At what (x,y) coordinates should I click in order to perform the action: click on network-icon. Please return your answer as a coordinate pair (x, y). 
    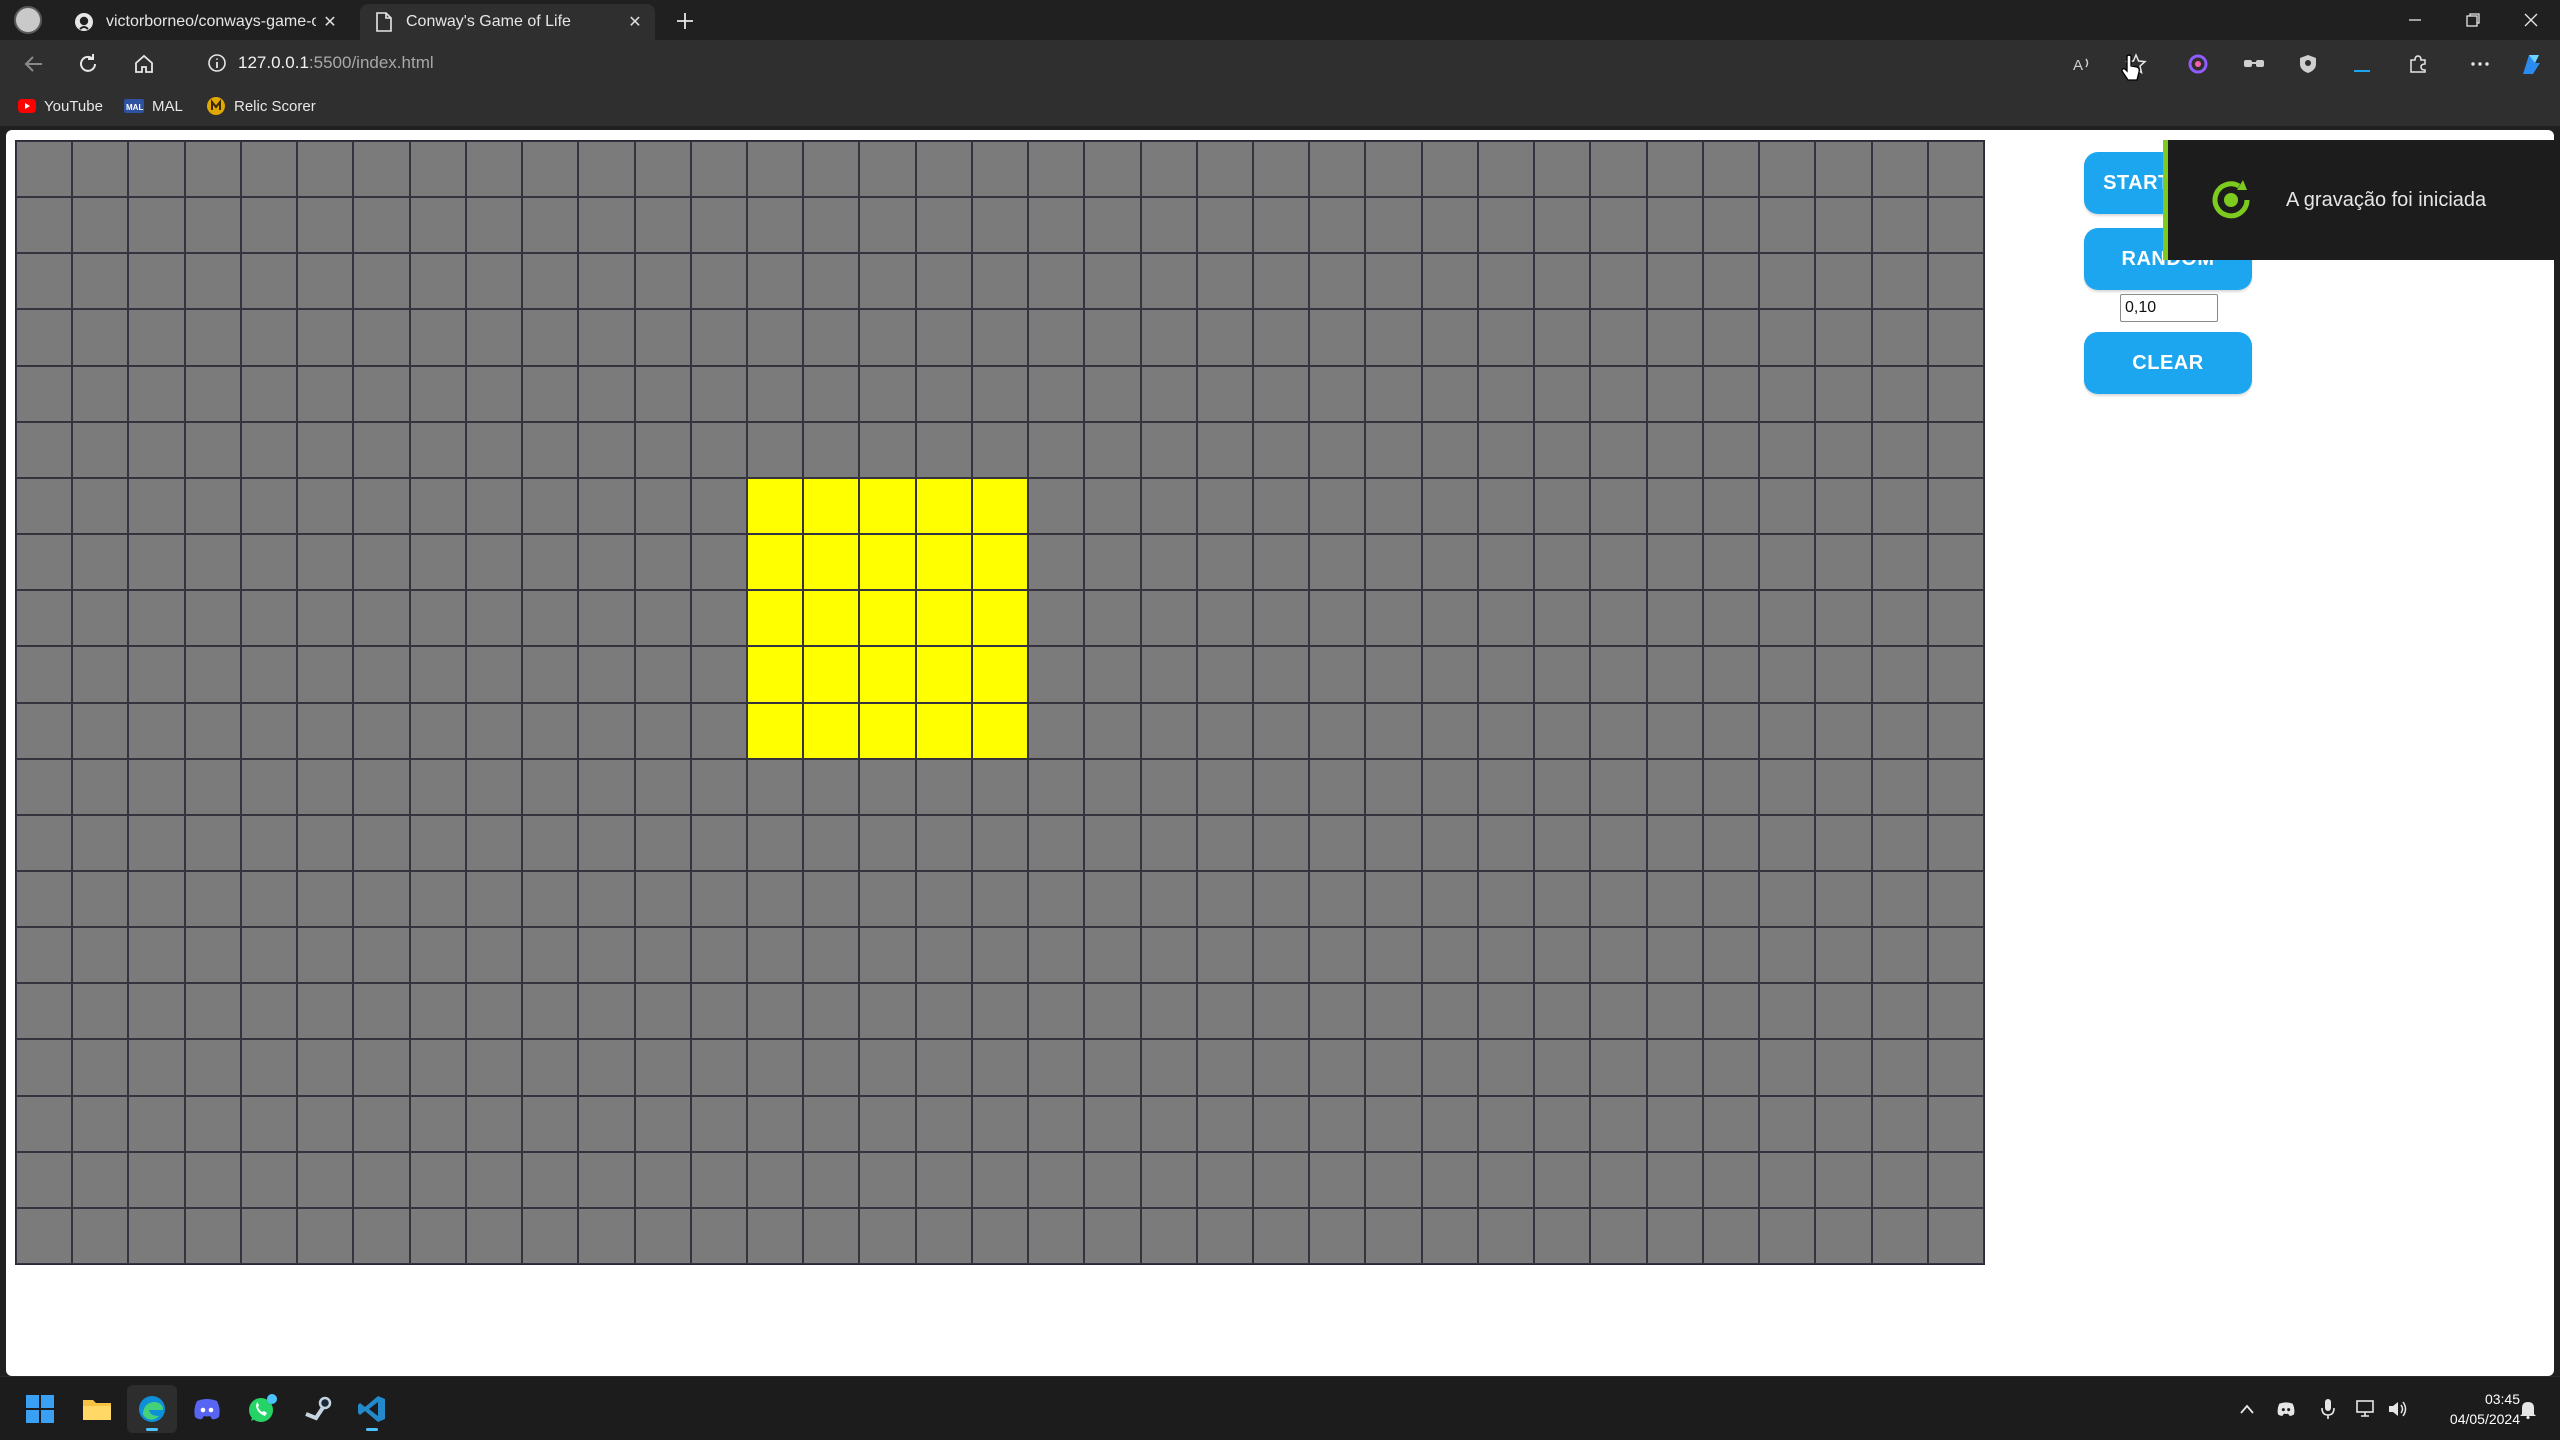
    Looking at the image, I should click on (2366, 1409).